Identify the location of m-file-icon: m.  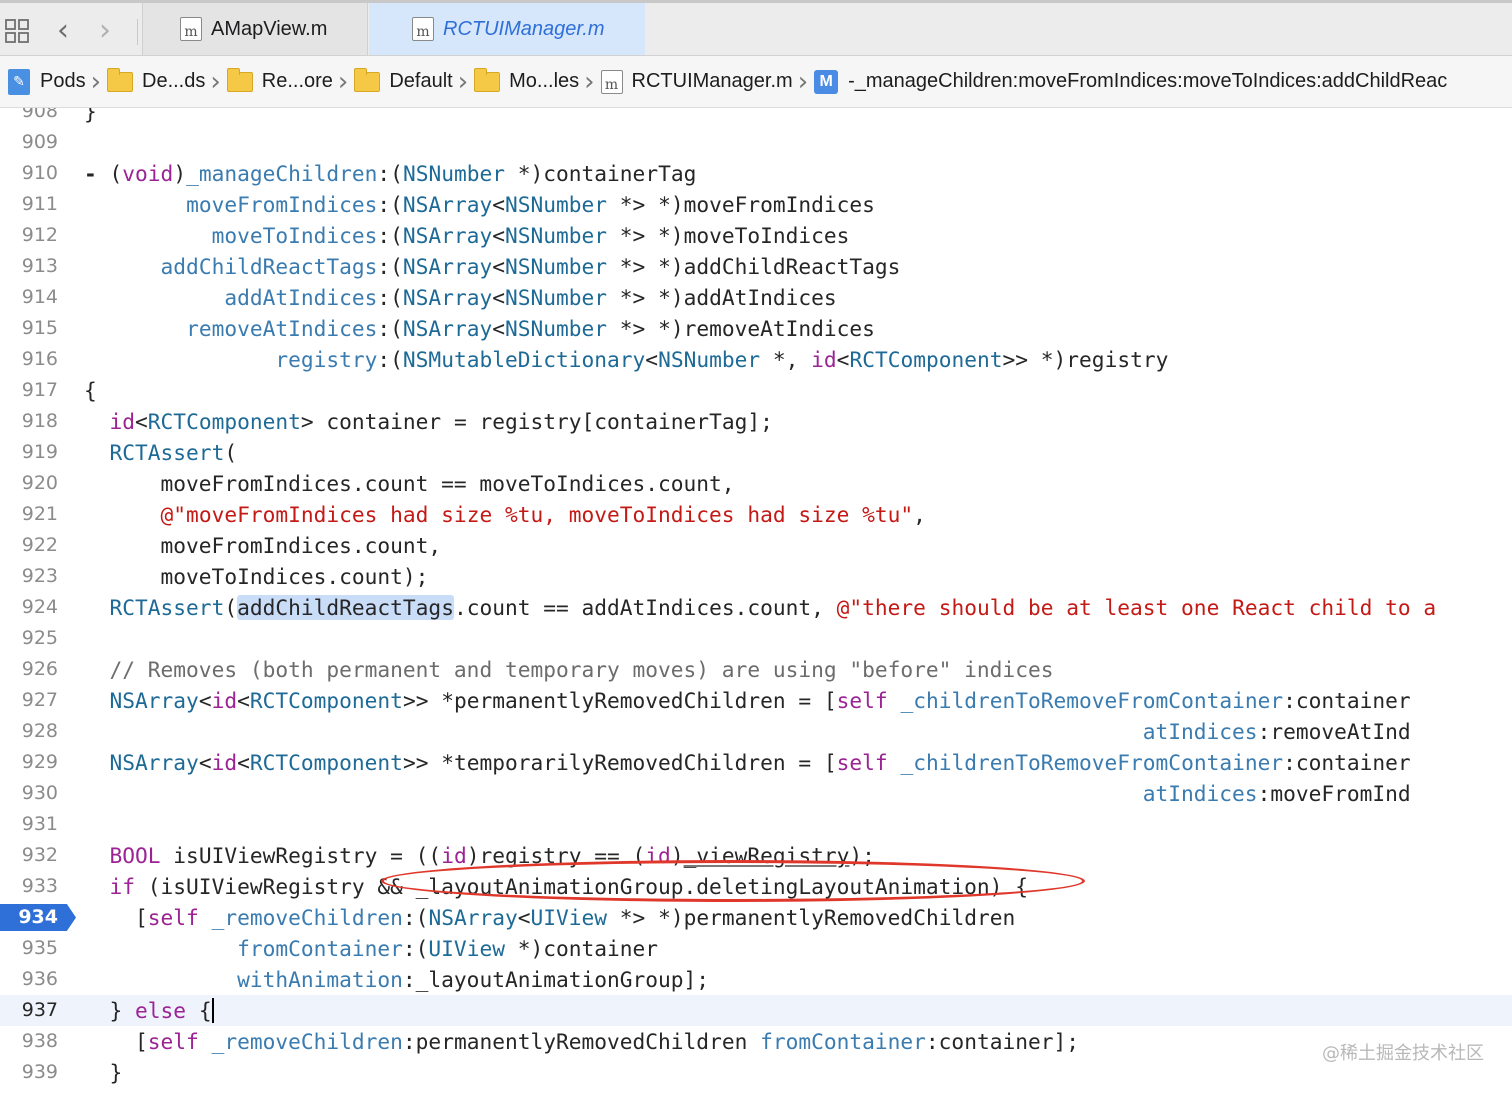
(423, 29).